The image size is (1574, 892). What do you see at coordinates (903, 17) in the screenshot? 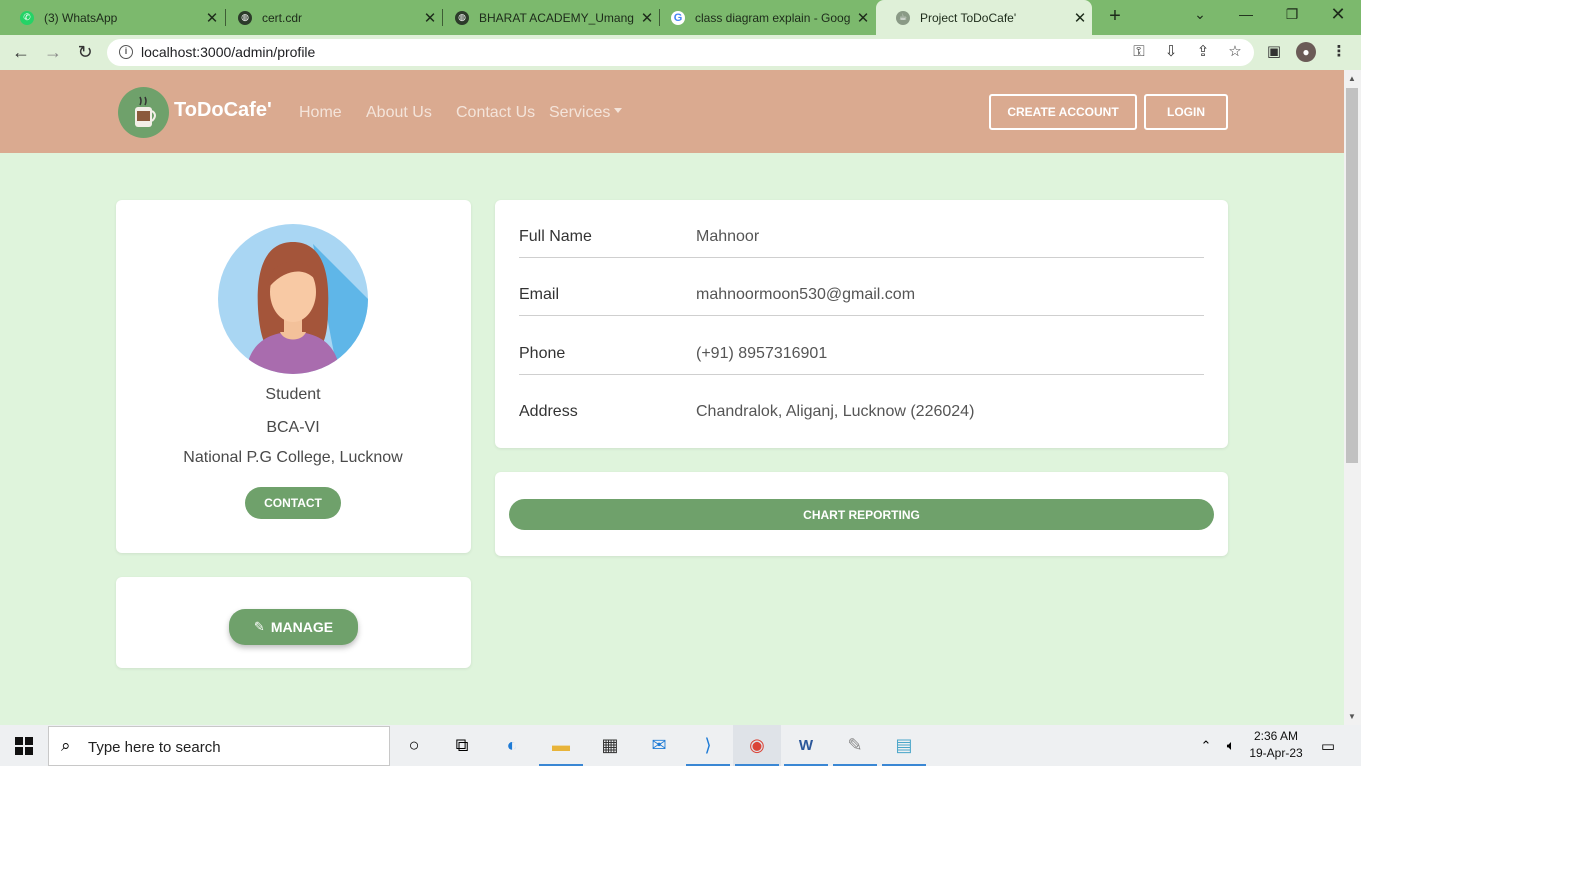
I see `todocafe-icon: ☕` at bounding box center [903, 17].